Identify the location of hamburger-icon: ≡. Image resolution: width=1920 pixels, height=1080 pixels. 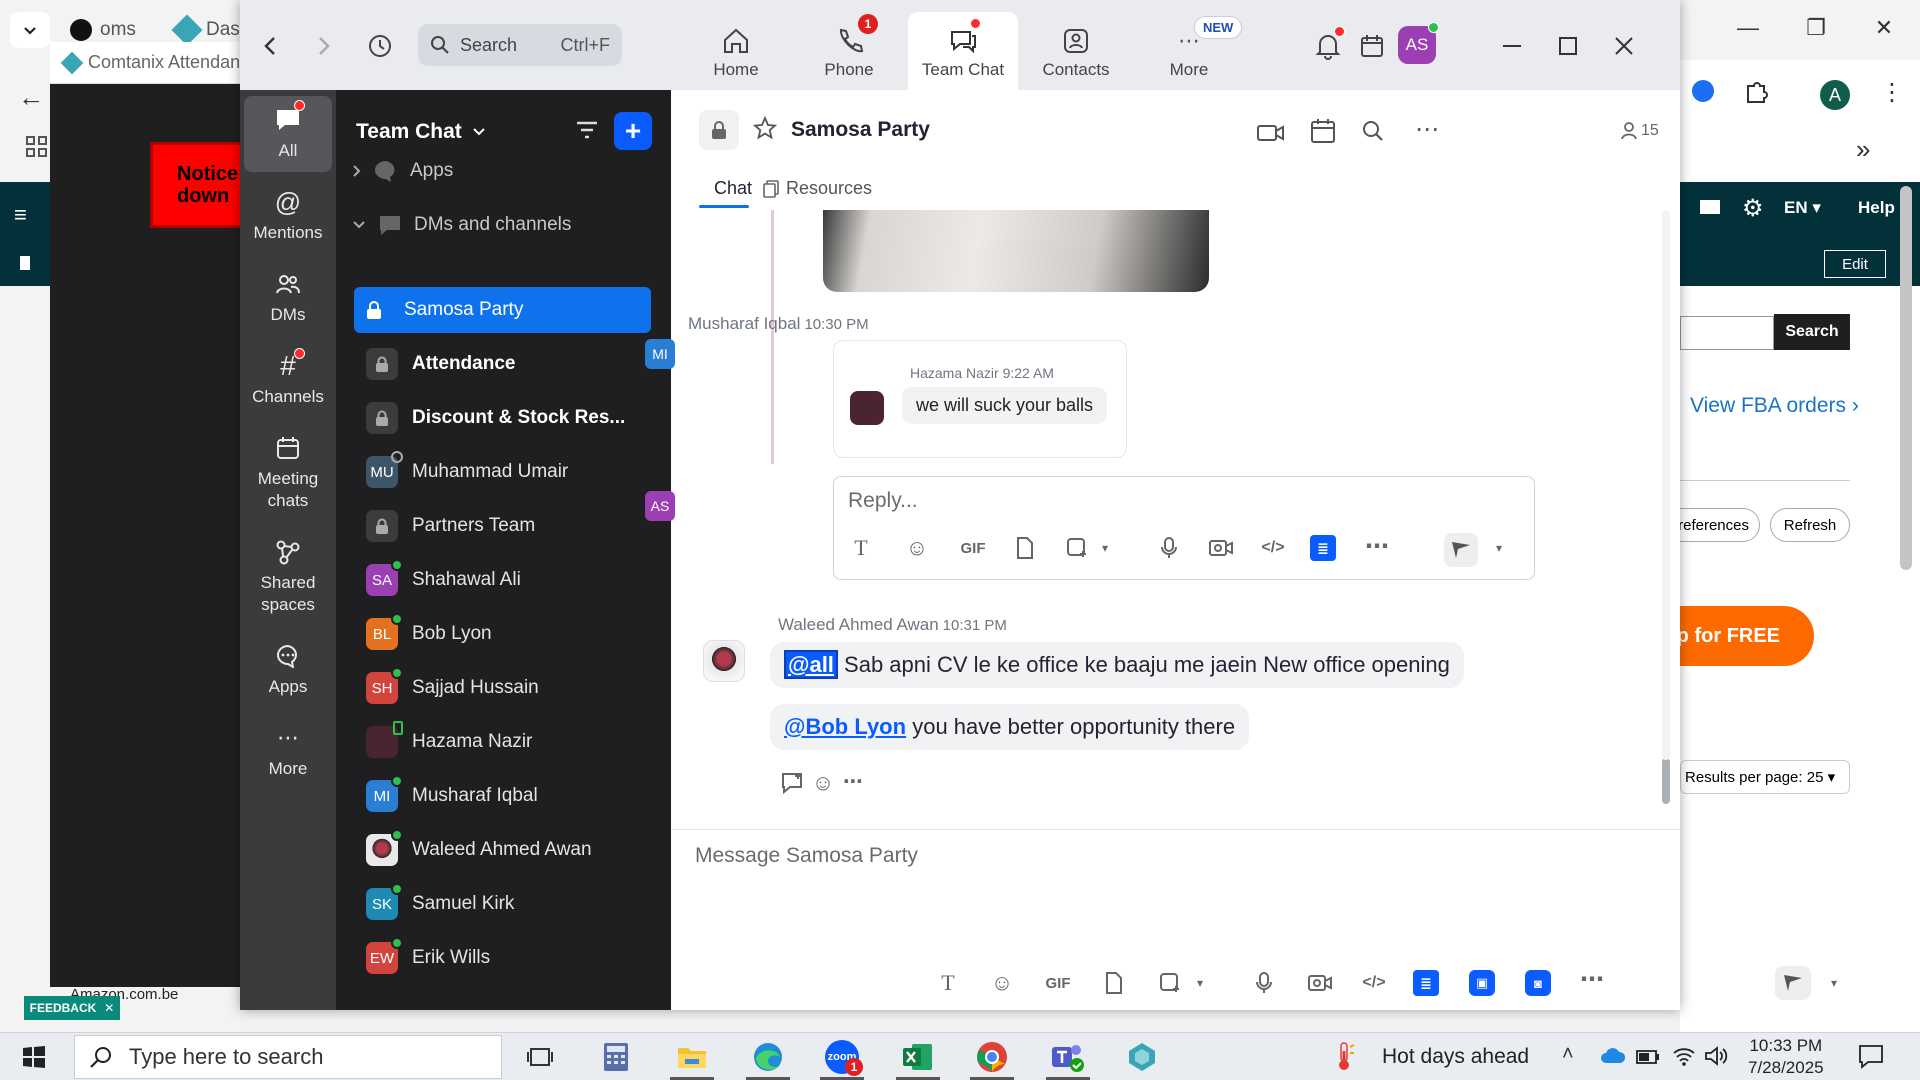
(20, 215).